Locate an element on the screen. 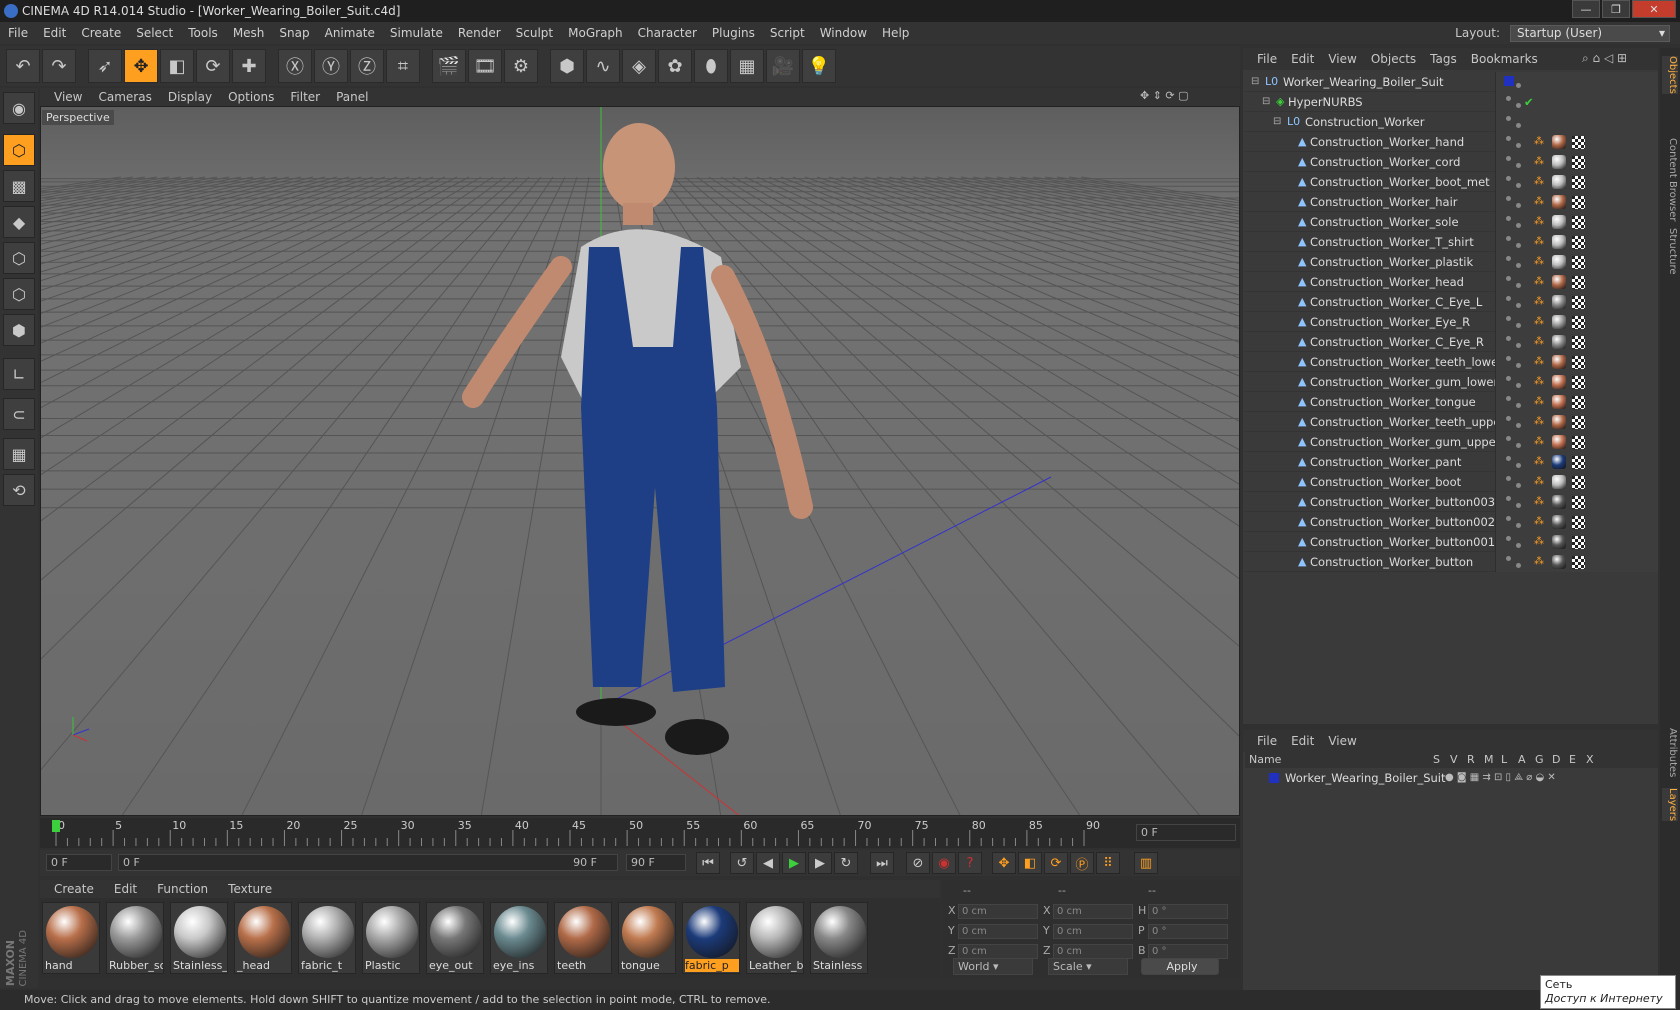 This screenshot has width=1680, height=1010. layer-menu-edit: Edit is located at coordinates (1302, 741).